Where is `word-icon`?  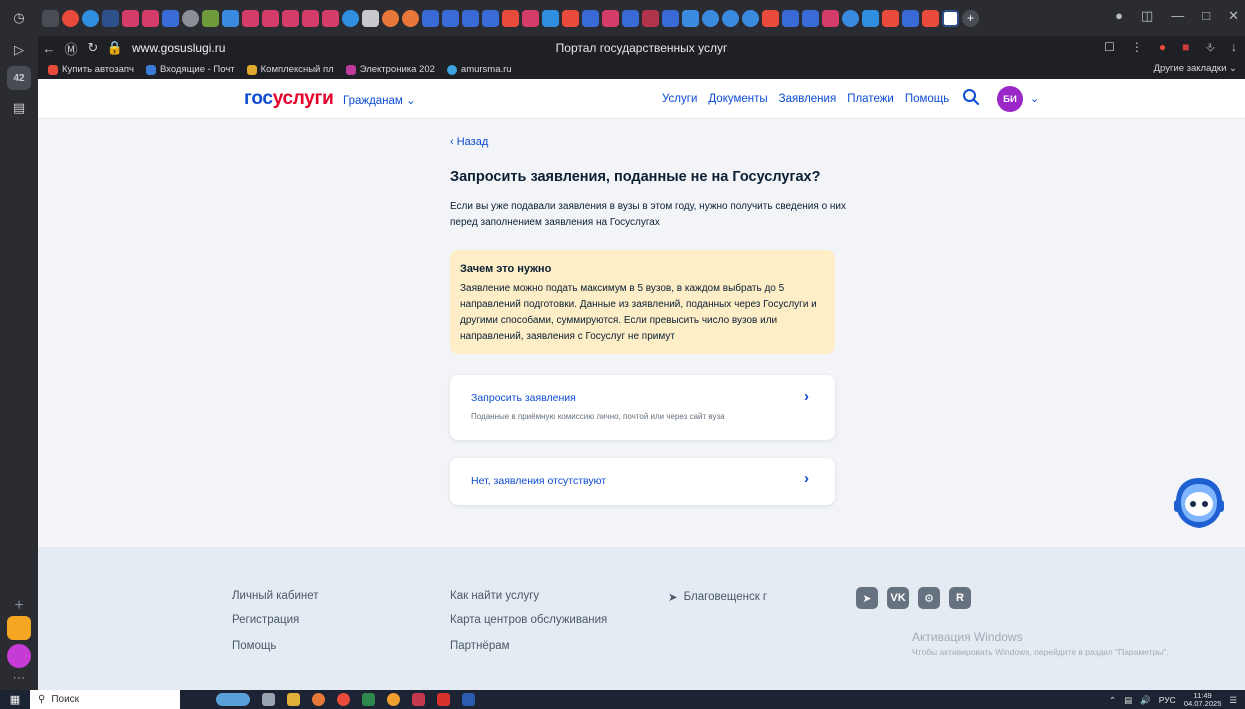 word-icon is located at coordinates (468, 699).